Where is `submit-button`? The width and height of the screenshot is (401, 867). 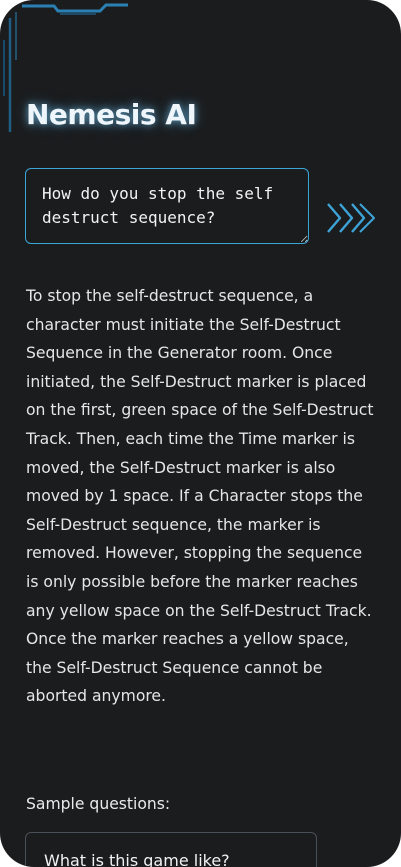 submit-button is located at coordinates (351, 218).